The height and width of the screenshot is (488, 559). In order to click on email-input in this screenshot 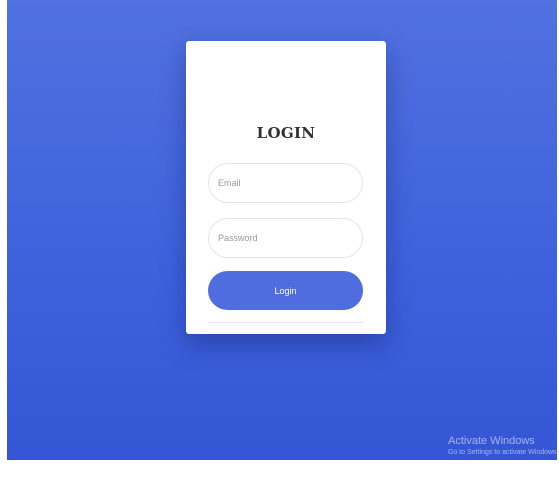, I will do `click(285, 183)`.